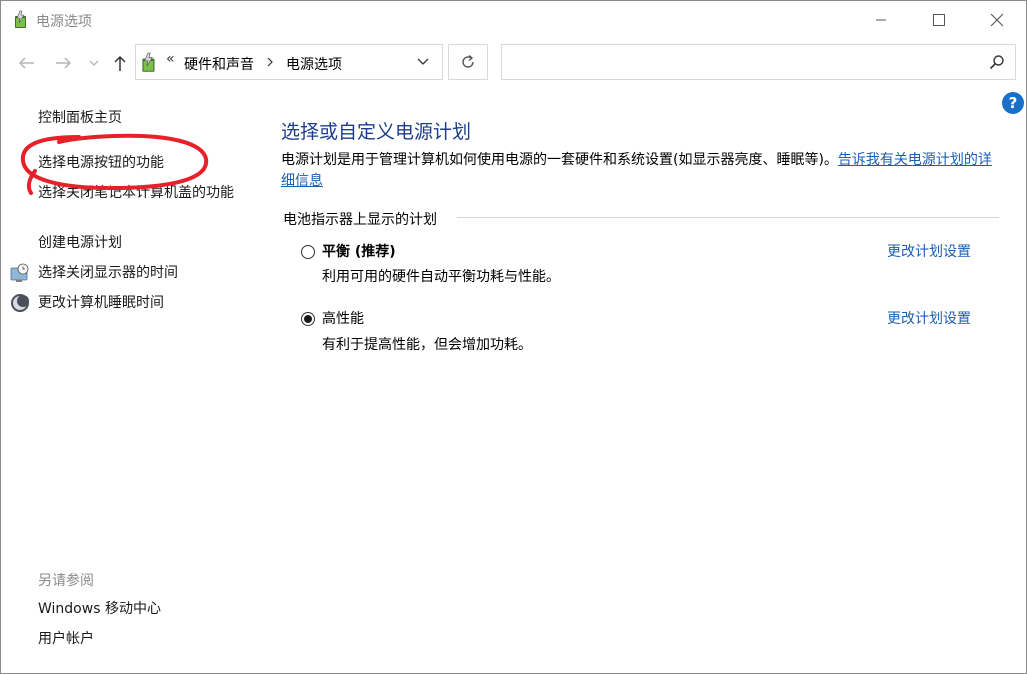 The height and width of the screenshot is (674, 1027). I want to click on radio-selected-dot, so click(308, 319).